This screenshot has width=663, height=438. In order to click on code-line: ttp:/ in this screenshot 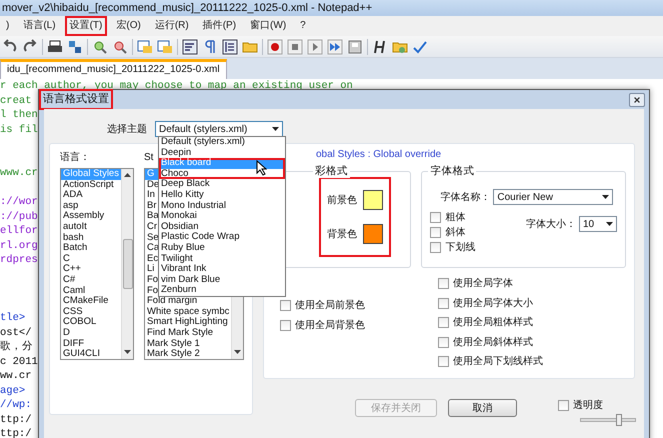, I will do `click(16, 419)`.